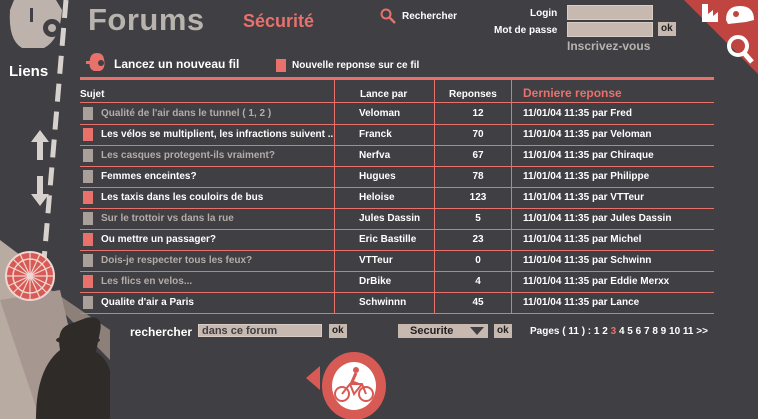 The width and height of the screenshot is (758, 419). Describe the element at coordinates (610, 12) in the screenshot. I see `login-field` at that location.